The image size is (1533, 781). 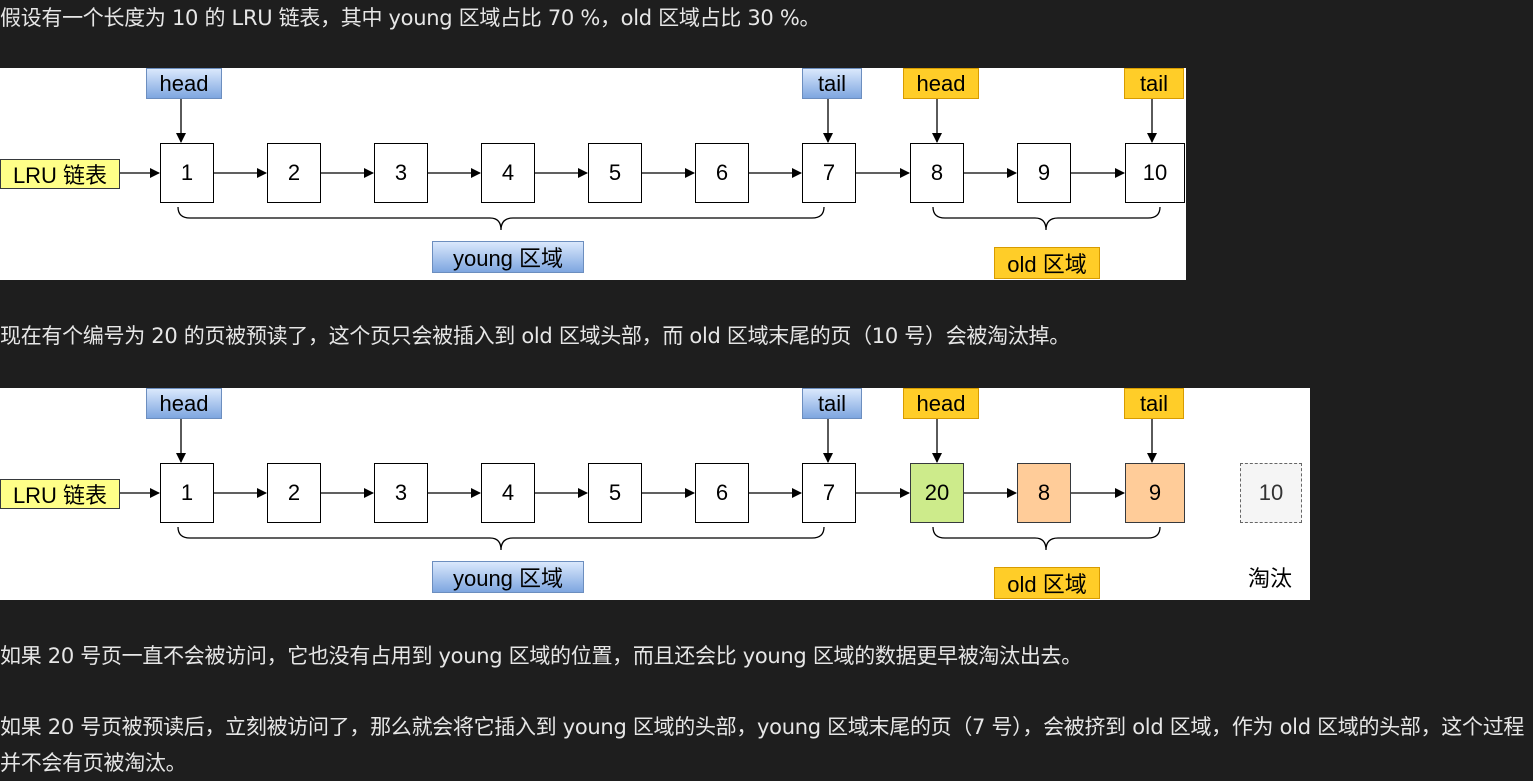 I want to click on evicted-label: 淘汰, so click(x=1269, y=578).